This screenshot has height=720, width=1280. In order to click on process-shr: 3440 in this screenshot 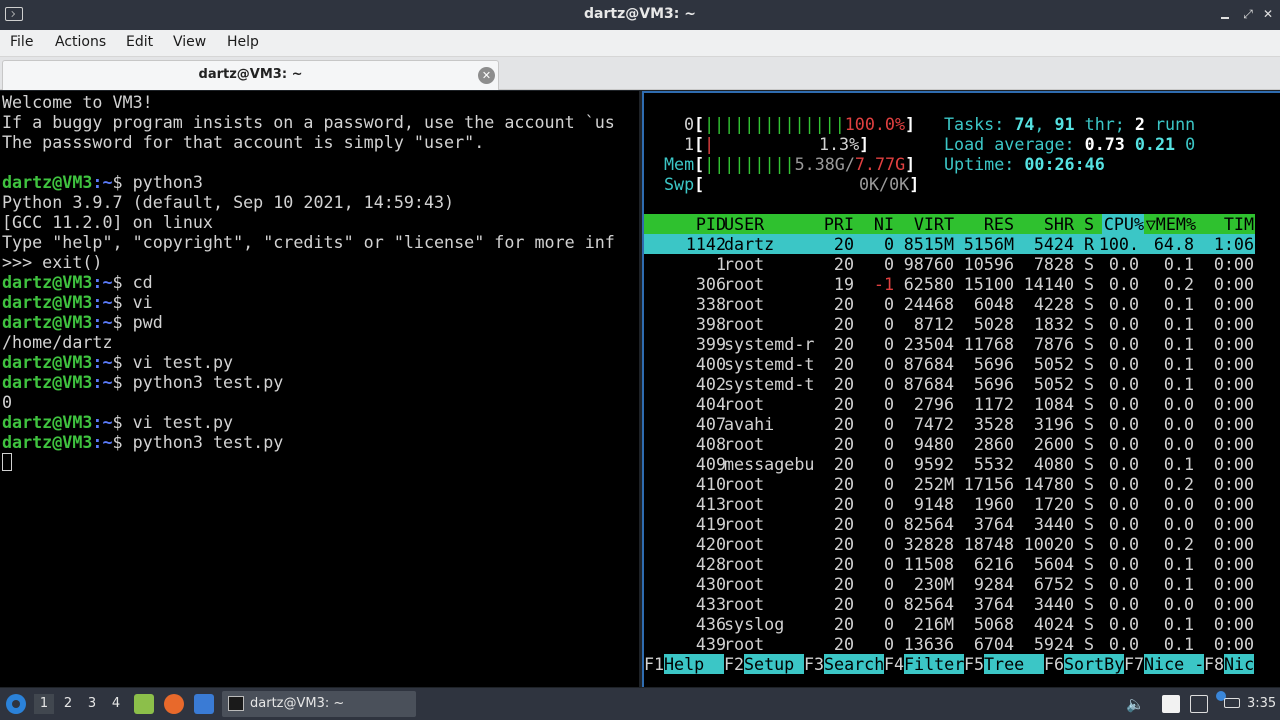, I will do `click(1053, 524)`.